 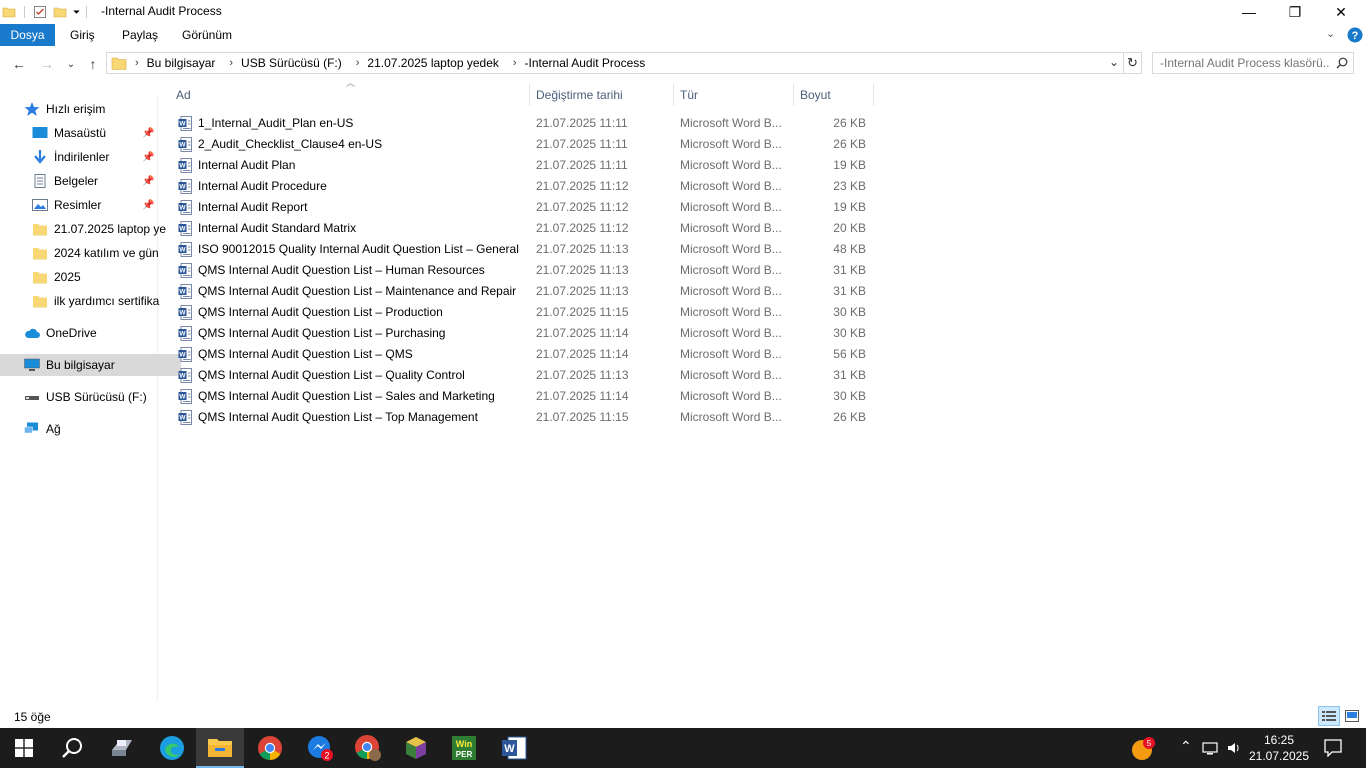 I want to click on tray-notification-badge: 5, so click(x=1149, y=743).